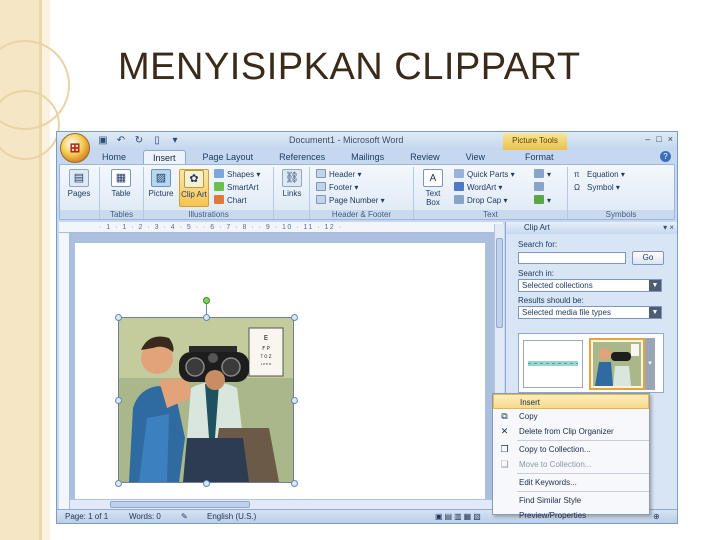 This screenshot has width=720, height=540. I want to click on proofing-icon: ✎, so click(184, 516).